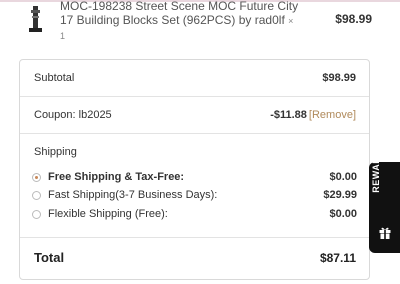 Image resolution: width=400 pixels, height=284 pixels. What do you see at coordinates (384, 198) in the screenshot?
I see `rewards-button: REWARDS` at bounding box center [384, 198].